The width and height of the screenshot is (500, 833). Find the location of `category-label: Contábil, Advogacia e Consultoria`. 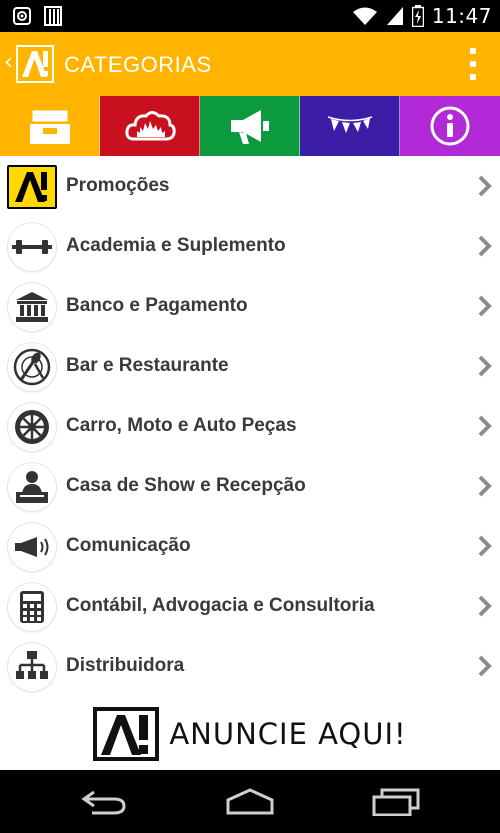

category-label: Contábil, Advogacia e Consultoria is located at coordinates (220, 605).